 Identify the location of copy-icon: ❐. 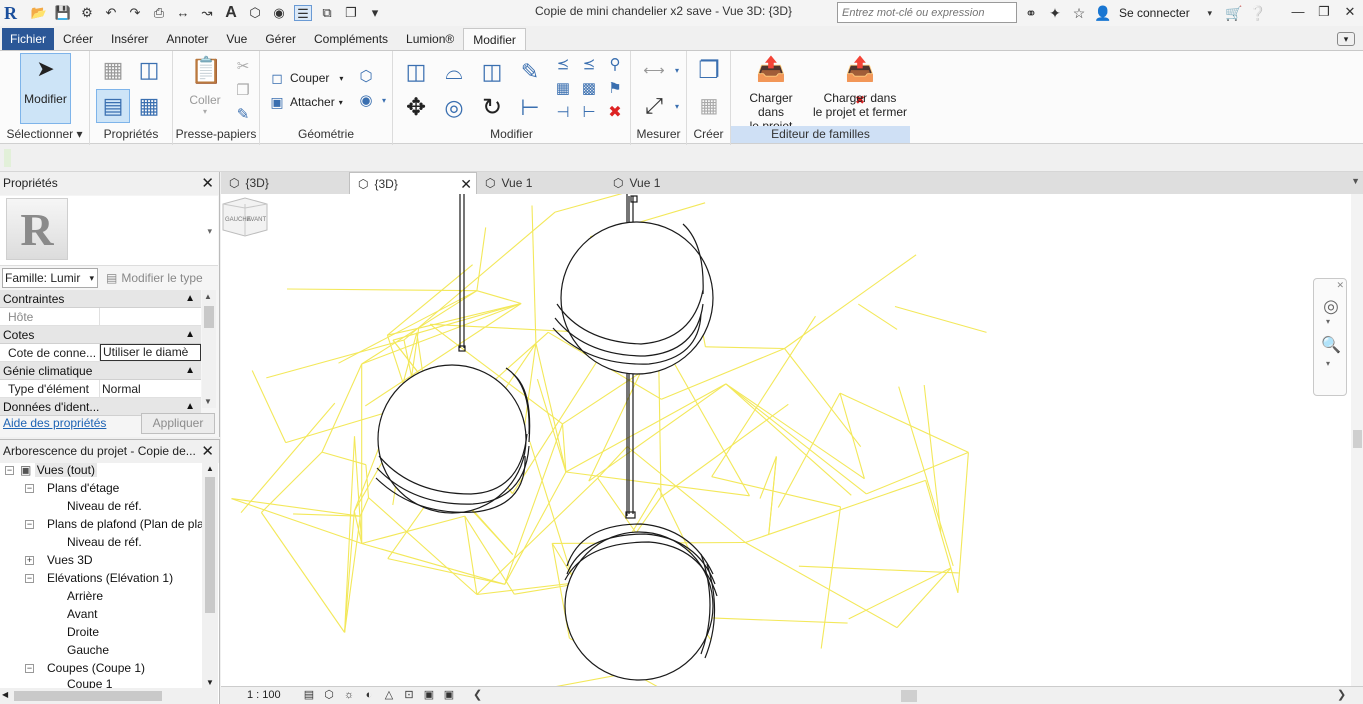
(243, 91).